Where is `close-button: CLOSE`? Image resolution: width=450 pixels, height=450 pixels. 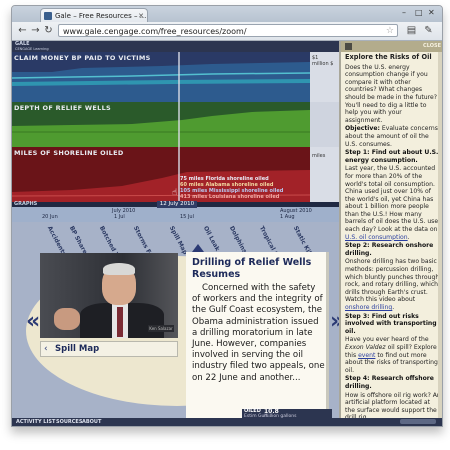
close-button: CLOSE is located at coordinates (432, 46).